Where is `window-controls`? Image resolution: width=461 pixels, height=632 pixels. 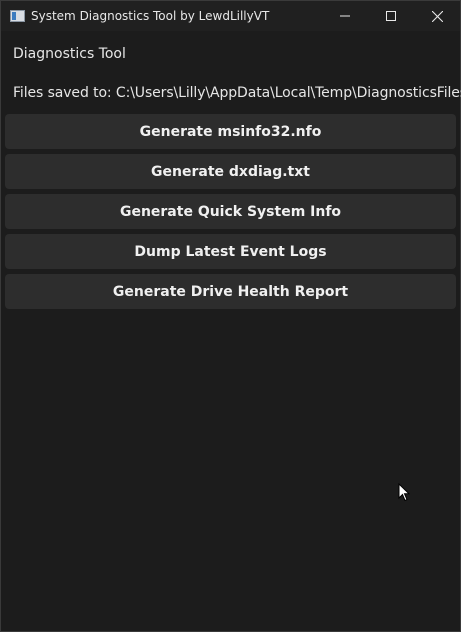
window-controls is located at coordinates (391, 16).